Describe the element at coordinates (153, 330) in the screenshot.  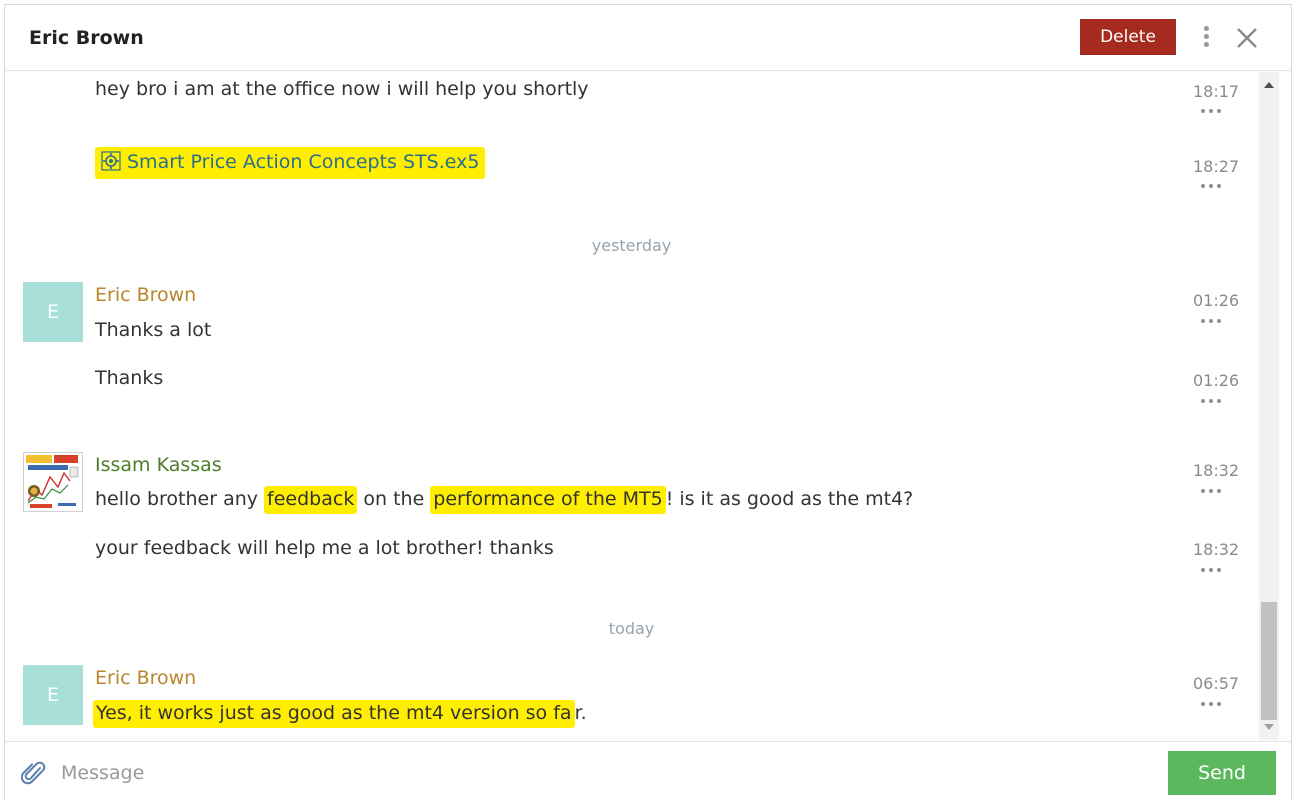
I see `message-text: Thanks a lot` at that location.